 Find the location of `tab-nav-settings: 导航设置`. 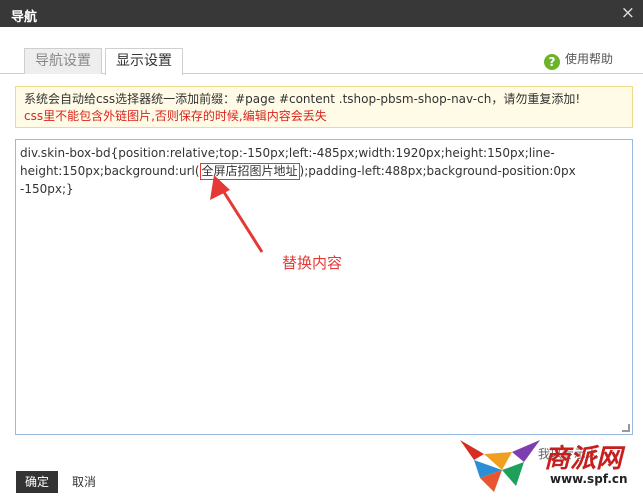

tab-nav-settings: 导航设置 is located at coordinates (63, 61).